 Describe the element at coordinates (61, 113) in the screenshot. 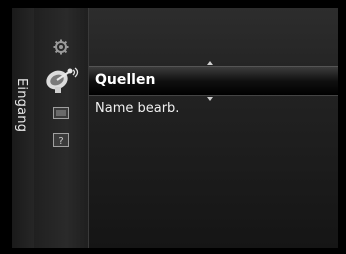

I see `screen-icon` at that location.